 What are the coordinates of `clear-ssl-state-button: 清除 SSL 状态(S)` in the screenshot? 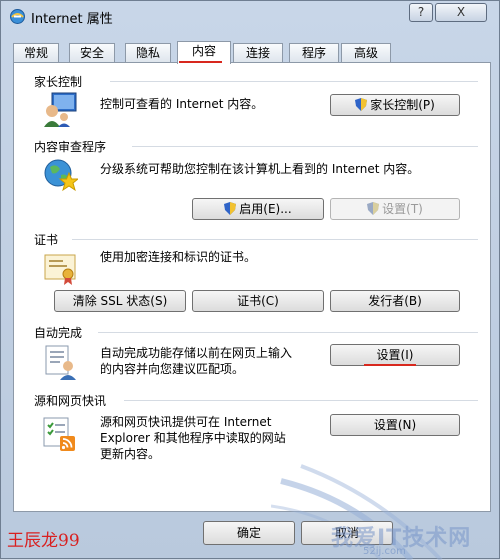 It's located at (120, 301).